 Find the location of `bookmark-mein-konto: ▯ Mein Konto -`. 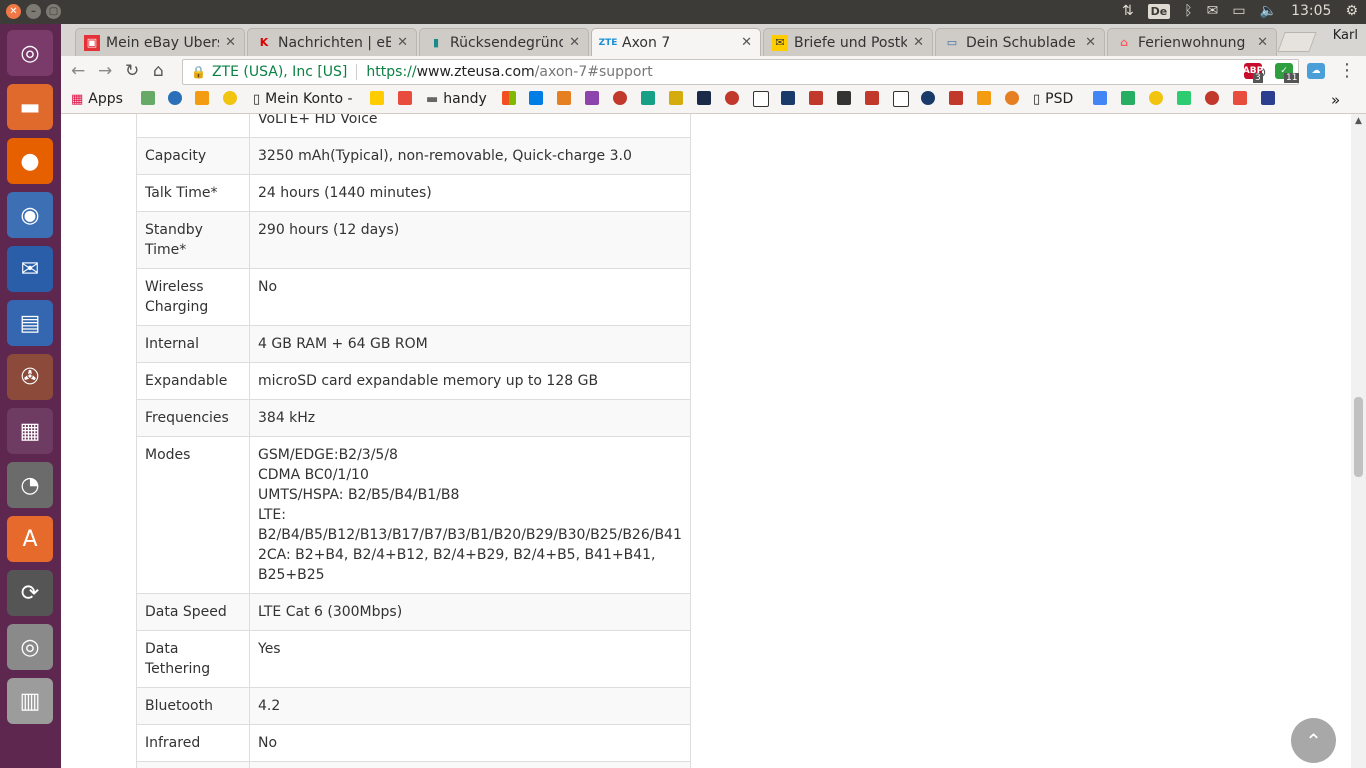

bookmark-mein-konto: ▯ Mein Konto - is located at coordinates (303, 99).